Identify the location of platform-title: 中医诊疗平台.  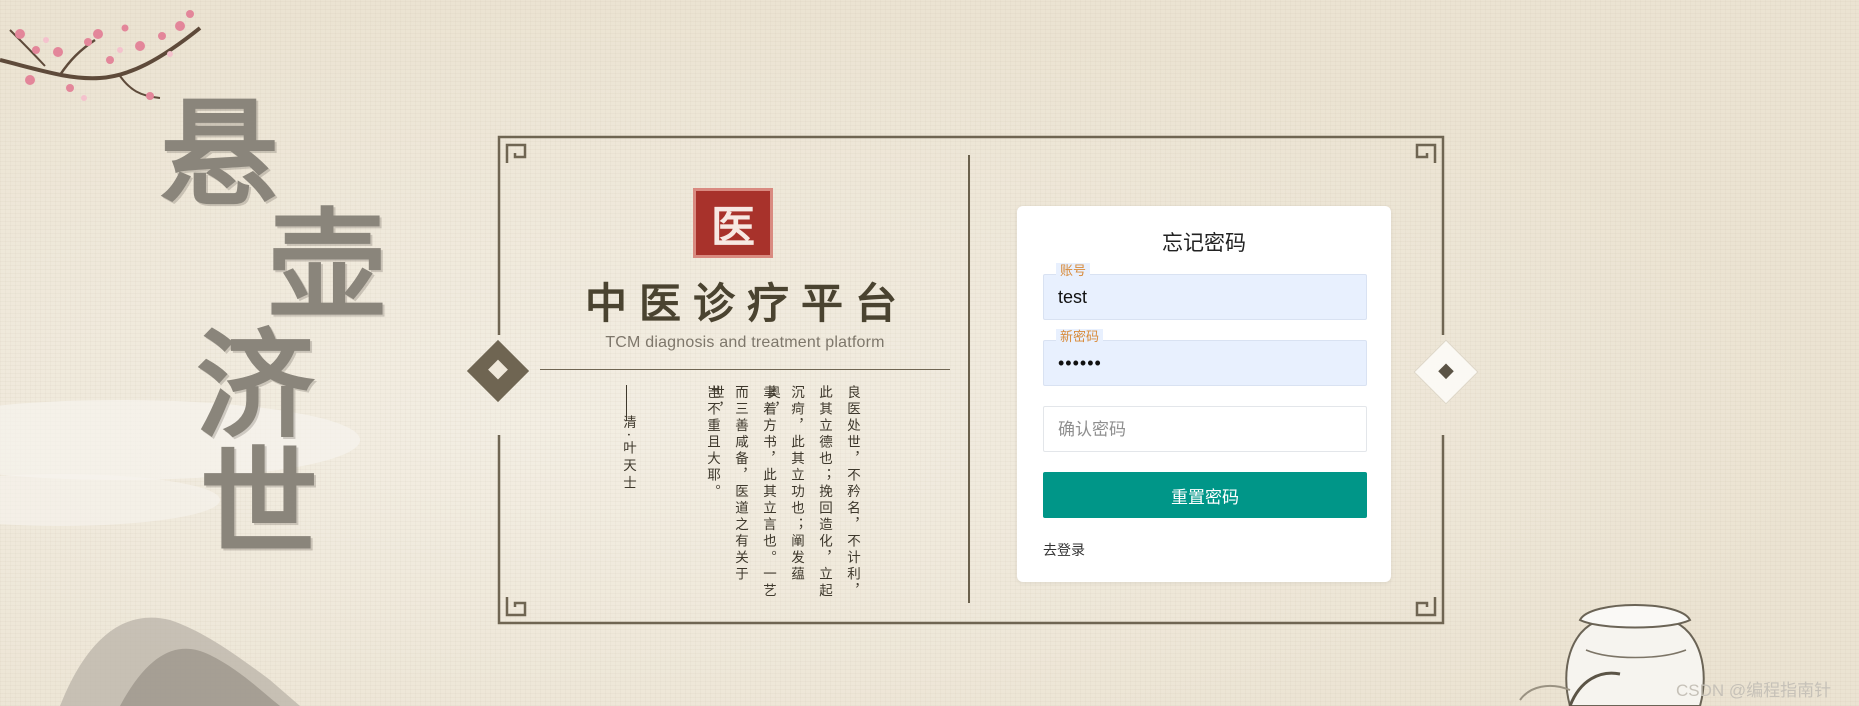
(747, 303).